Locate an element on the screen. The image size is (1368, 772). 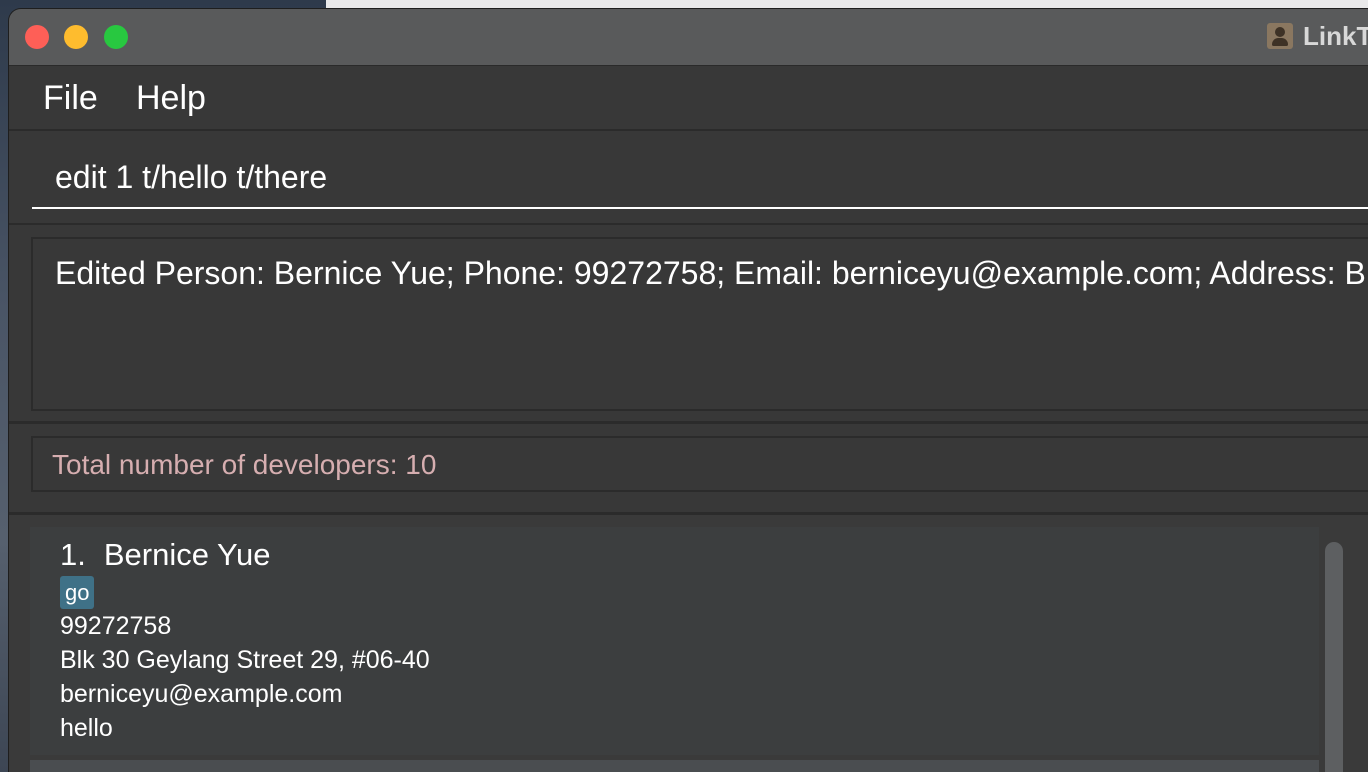
background-window-edge is located at coordinates (847, 4).